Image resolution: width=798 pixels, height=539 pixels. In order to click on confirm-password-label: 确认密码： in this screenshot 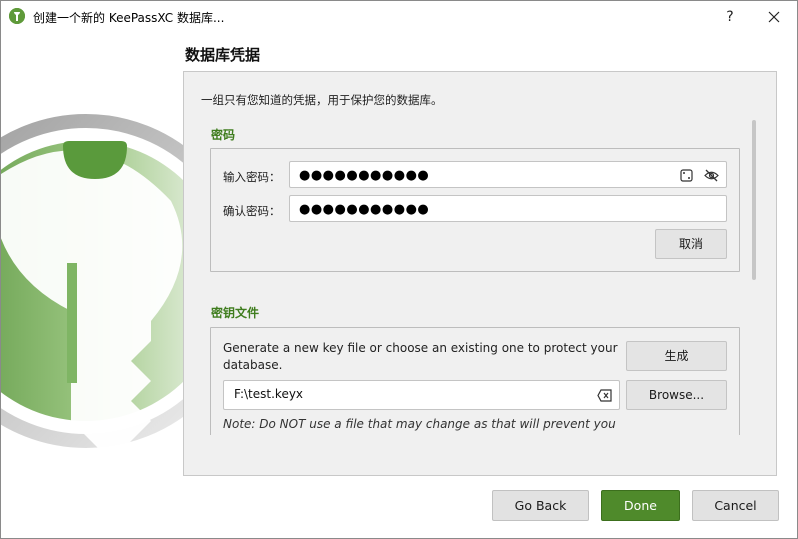, I will do `click(252, 211)`.